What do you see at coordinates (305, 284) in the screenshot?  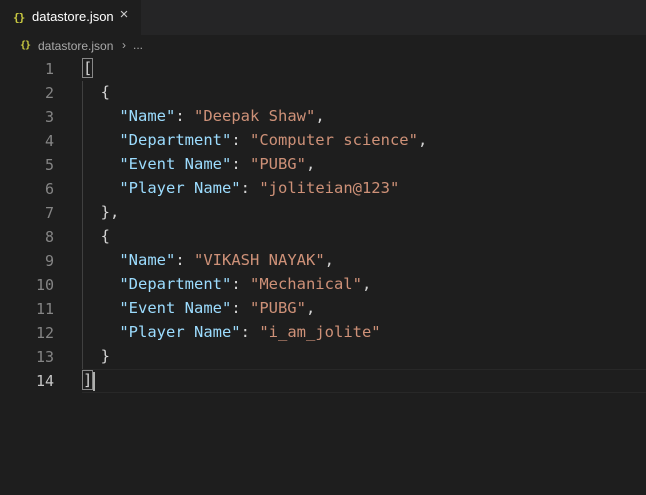 I see `json-string: "Mechanical"` at bounding box center [305, 284].